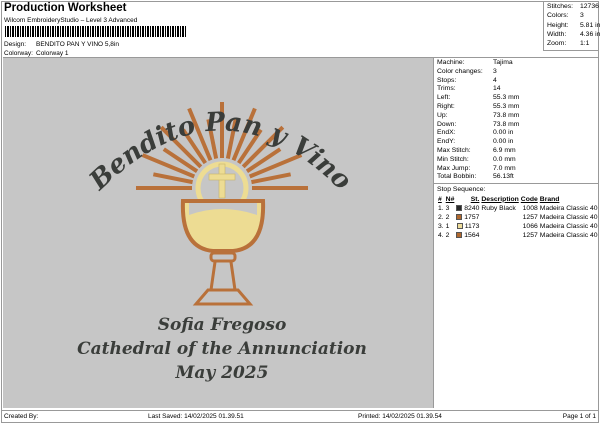 This screenshot has width=600, height=424. I want to click on colorway: Colorway: Colorway 1, so click(36, 53).